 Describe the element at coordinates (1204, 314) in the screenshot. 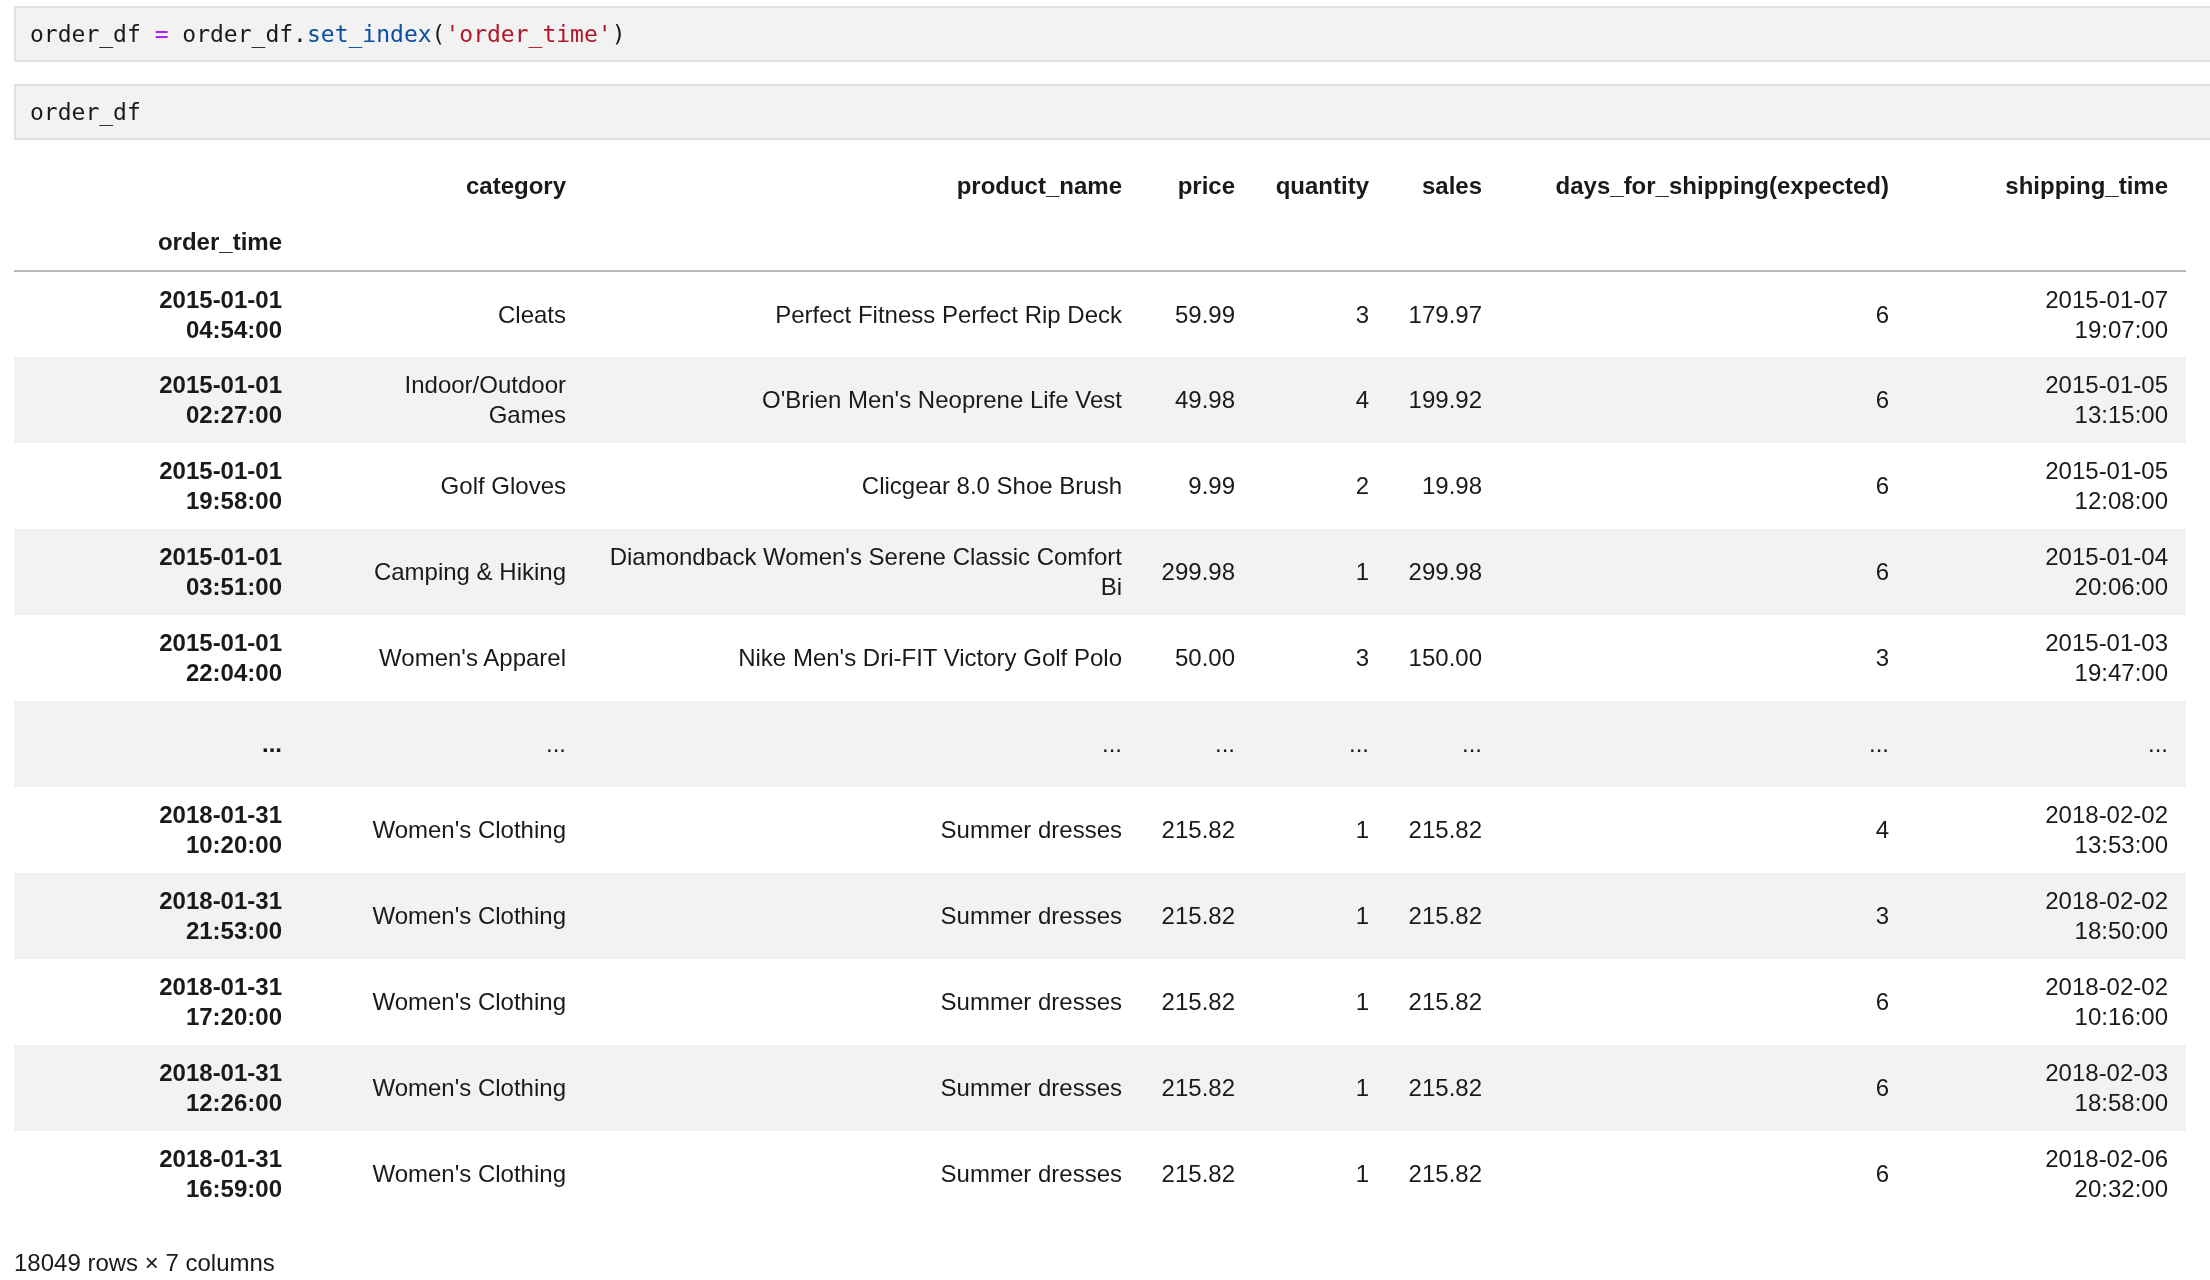

I see `table-cell: 59.99` at that location.